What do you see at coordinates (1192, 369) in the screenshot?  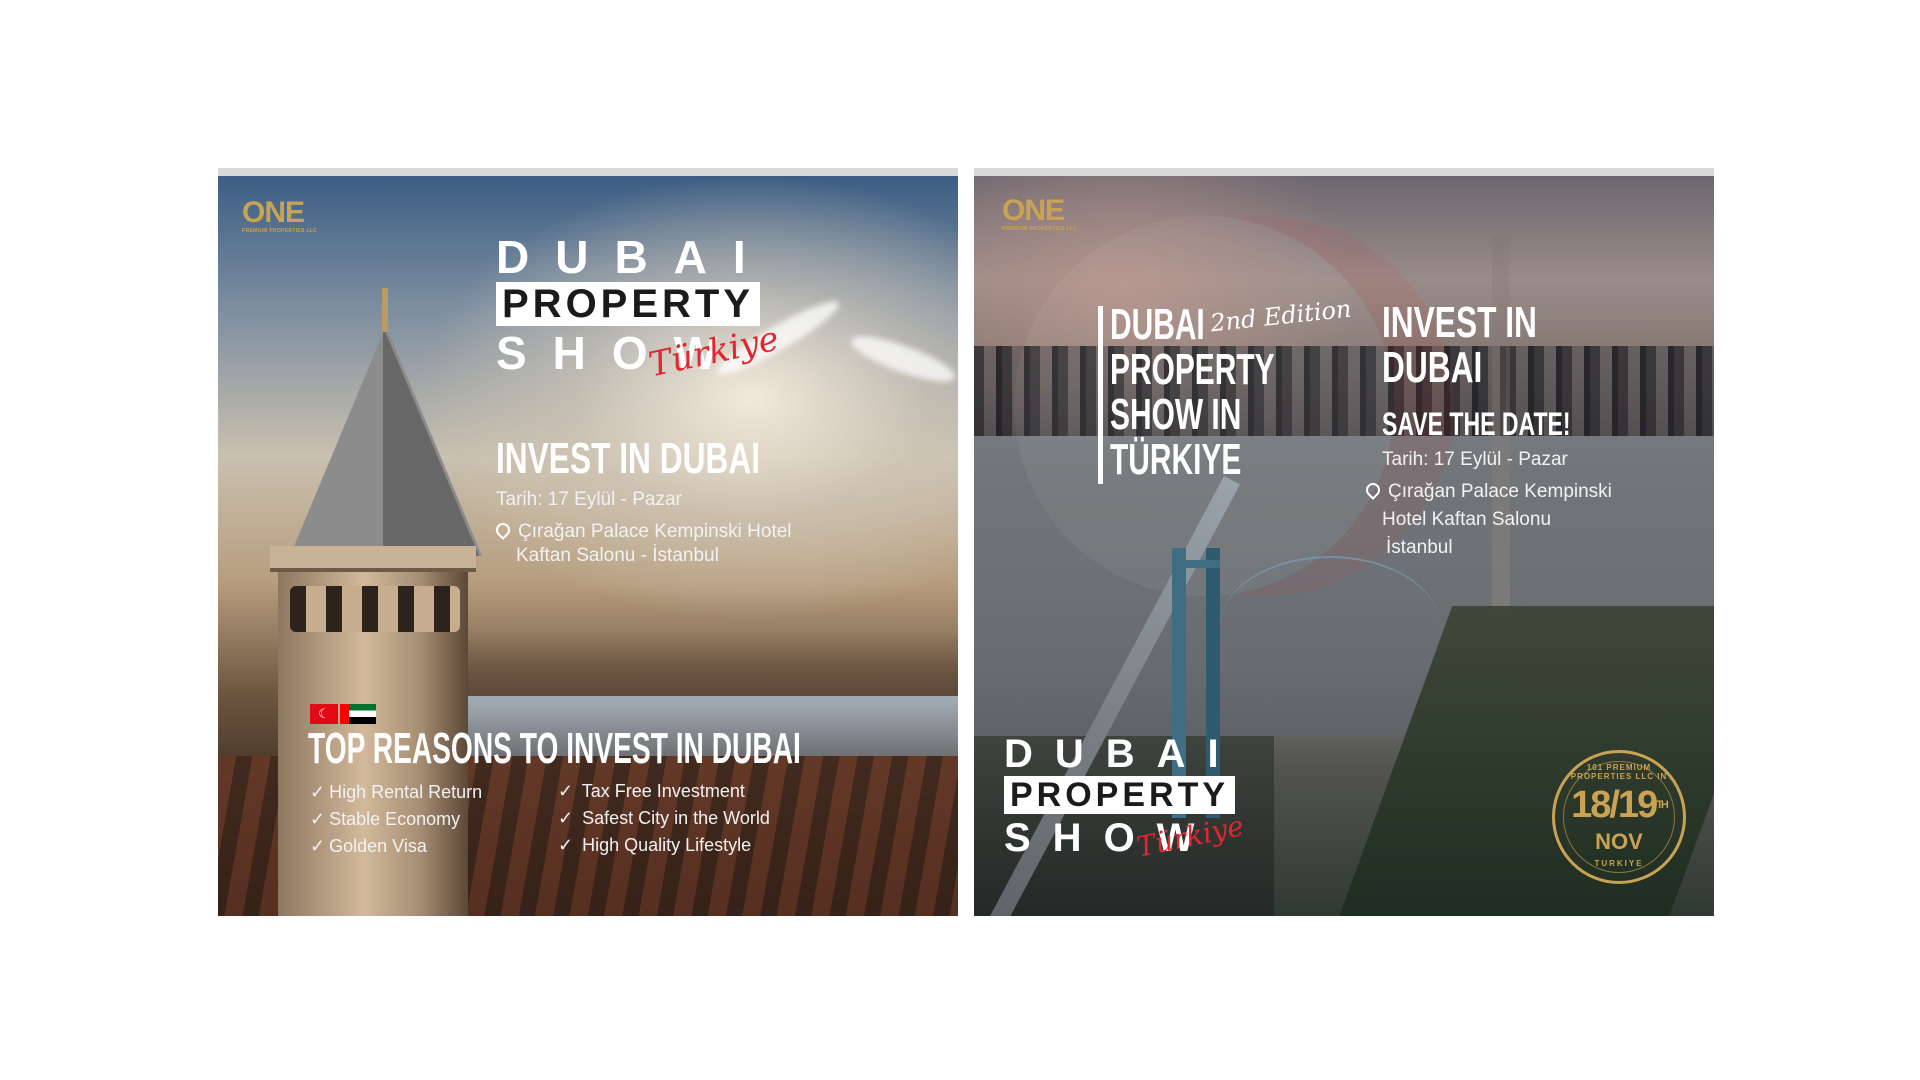 I see `left-title-line: PROPERTY` at bounding box center [1192, 369].